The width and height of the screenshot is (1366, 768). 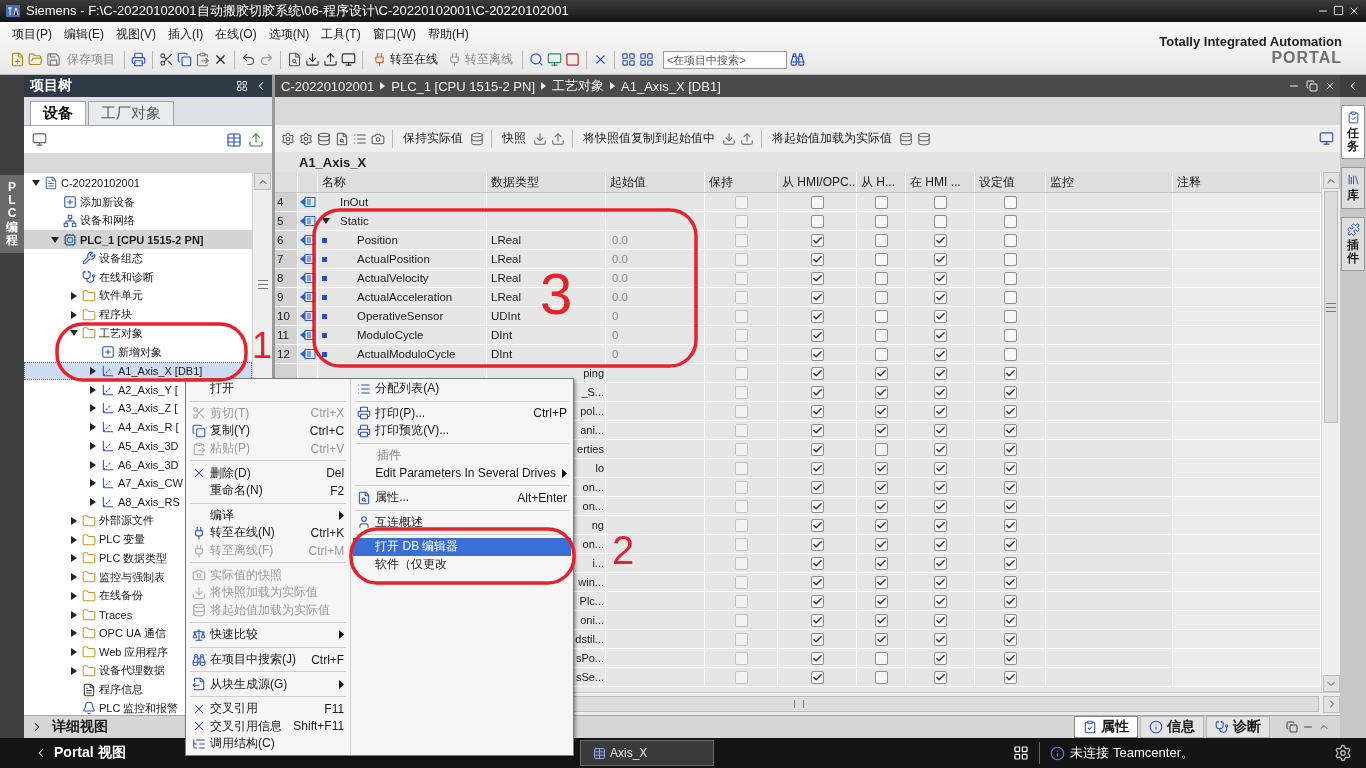 I want to click on tree-item: 在线和诊断, so click(x=138, y=277).